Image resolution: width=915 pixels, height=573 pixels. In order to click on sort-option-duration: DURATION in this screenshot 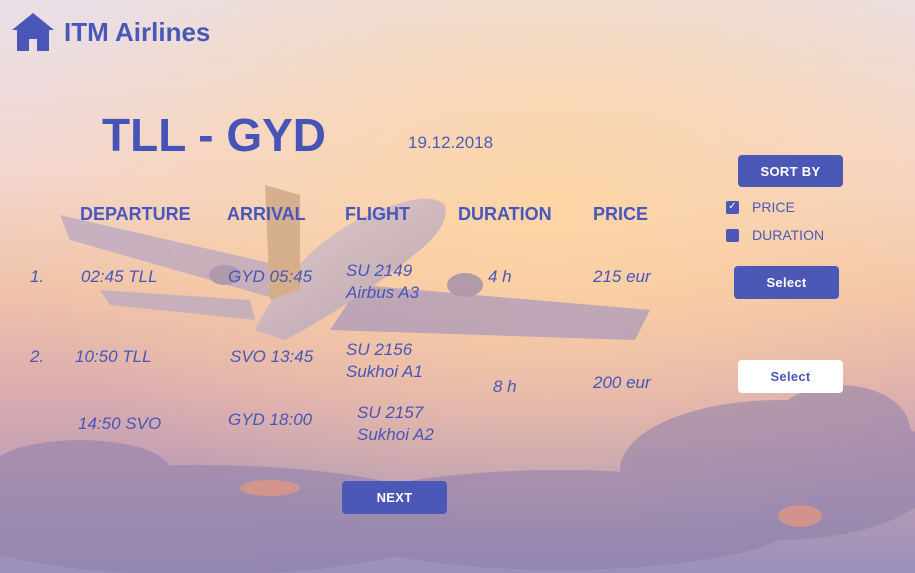, I will do `click(775, 235)`.